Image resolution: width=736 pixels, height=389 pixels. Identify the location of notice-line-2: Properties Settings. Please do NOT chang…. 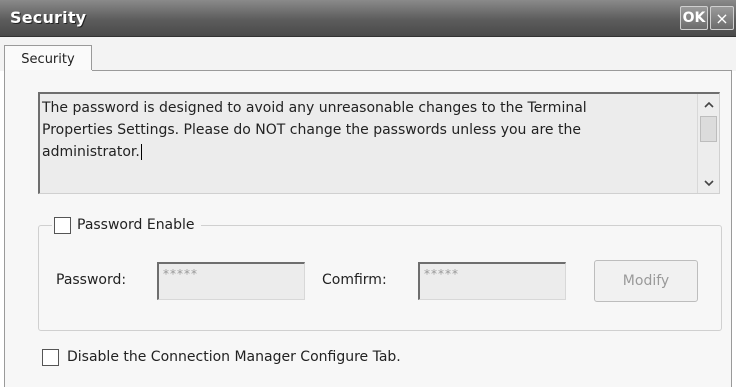
(311, 130).